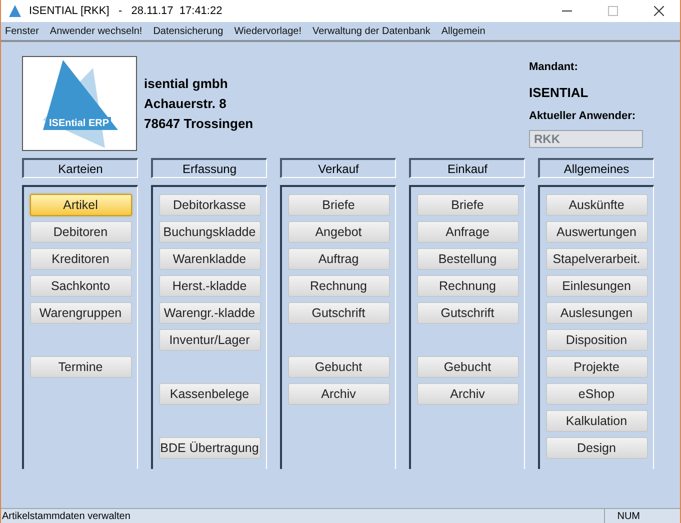  What do you see at coordinates (209, 286) in the screenshot?
I see `menu-button: Herst.-kladde` at bounding box center [209, 286].